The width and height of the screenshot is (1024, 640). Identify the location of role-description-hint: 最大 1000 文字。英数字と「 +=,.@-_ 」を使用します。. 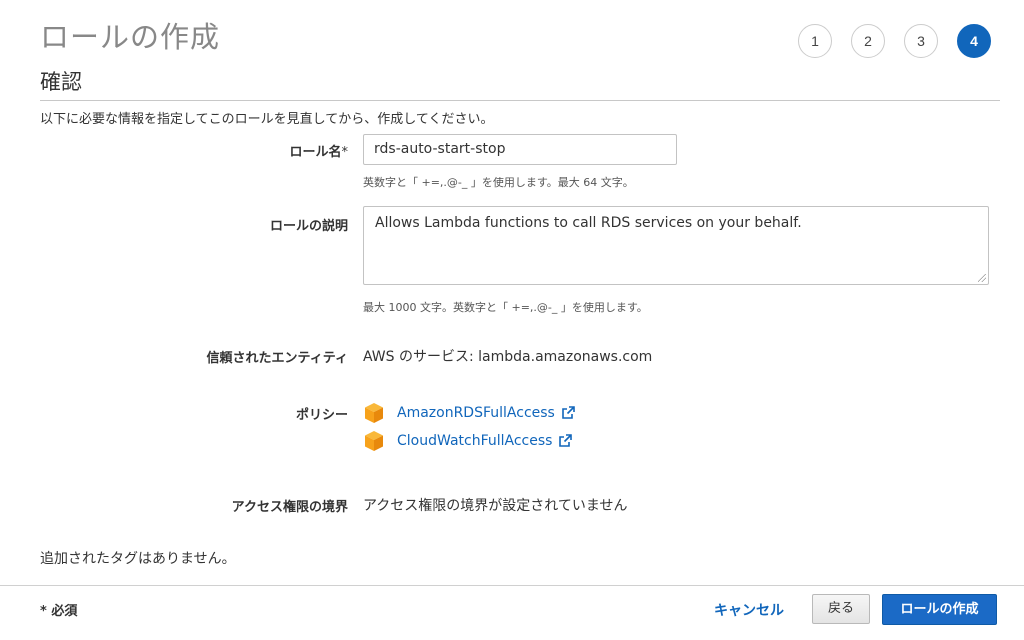
(505, 307).